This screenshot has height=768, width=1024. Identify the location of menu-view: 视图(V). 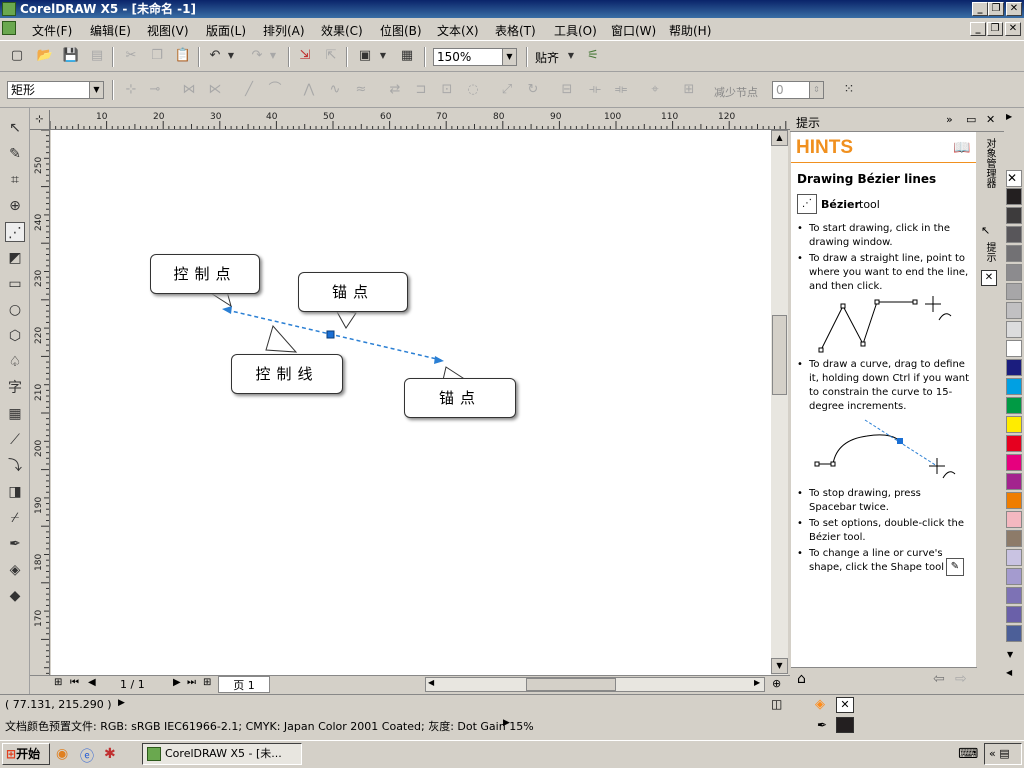
(168, 30).